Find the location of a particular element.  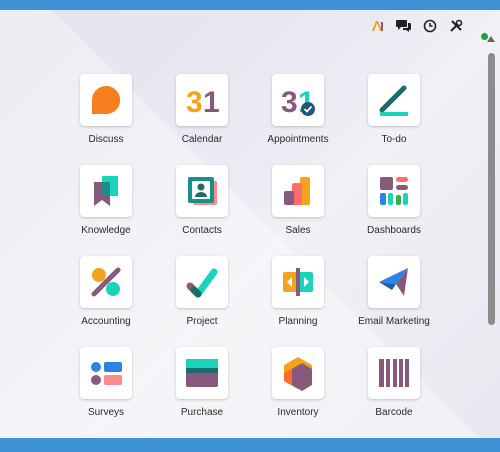

app-label: Calendar is located at coordinates (202, 139).